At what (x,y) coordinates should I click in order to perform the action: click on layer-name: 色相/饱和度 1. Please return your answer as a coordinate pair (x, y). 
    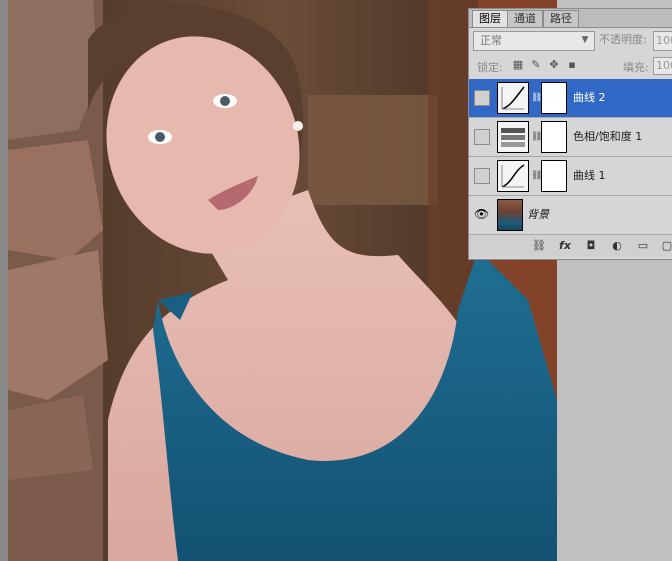
    Looking at the image, I should click on (607, 137).